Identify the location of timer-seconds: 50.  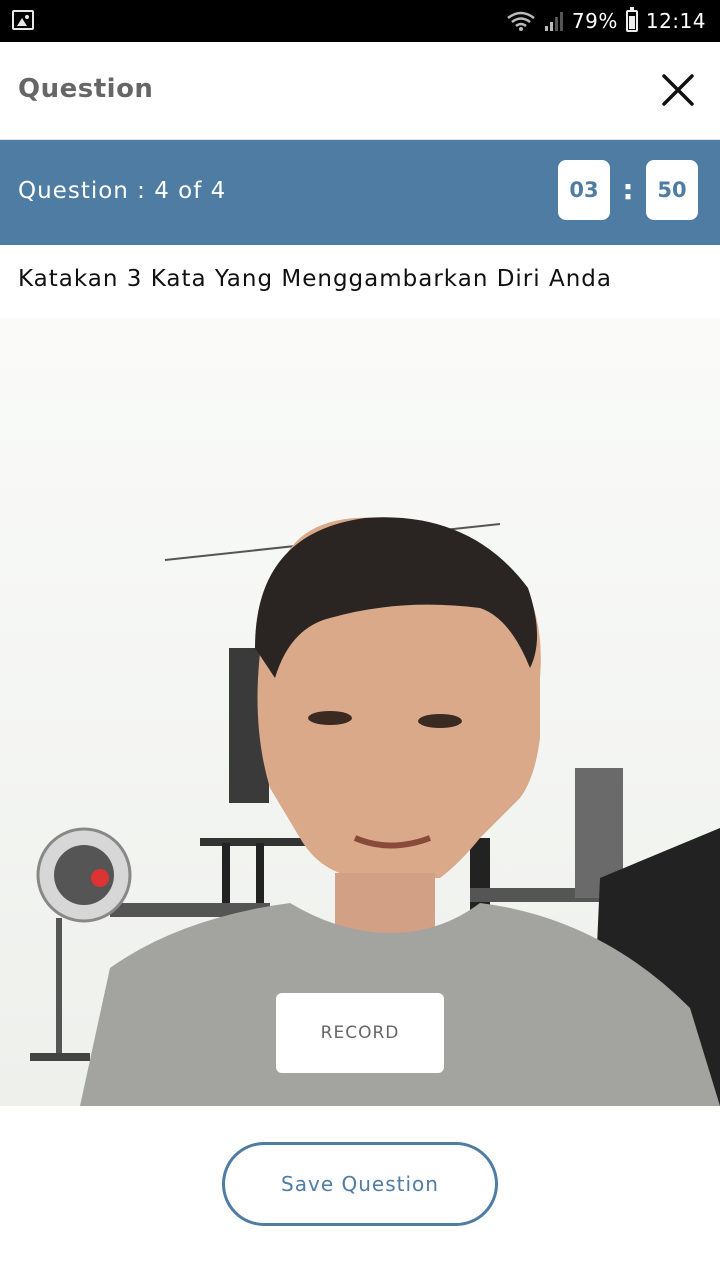
(672, 190).